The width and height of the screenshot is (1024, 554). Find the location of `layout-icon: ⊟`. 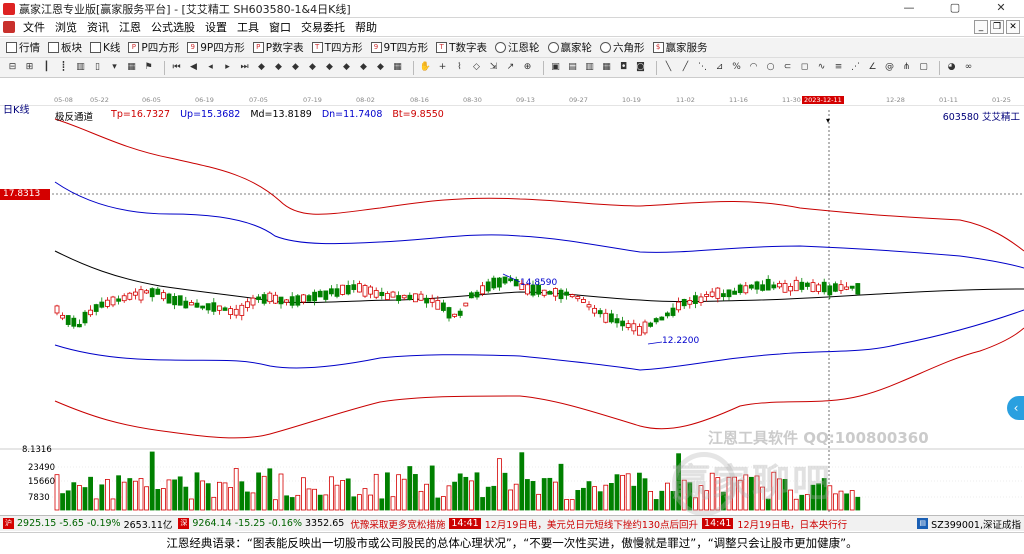

layout-icon: ⊟ is located at coordinates (12, 67).